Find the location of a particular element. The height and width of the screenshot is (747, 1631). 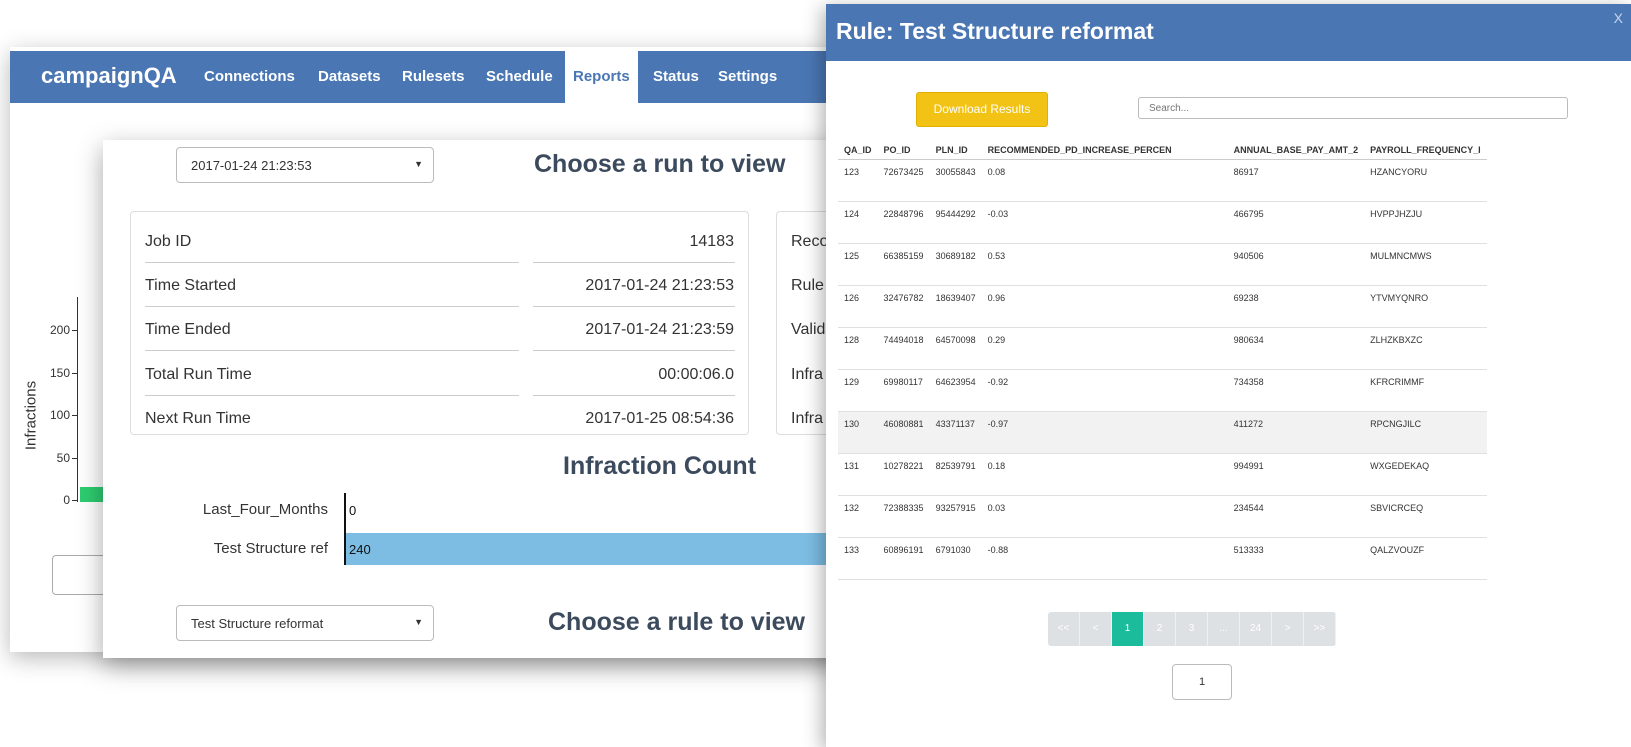

table-cell: 64570098 is located at coordinates (955, 348).